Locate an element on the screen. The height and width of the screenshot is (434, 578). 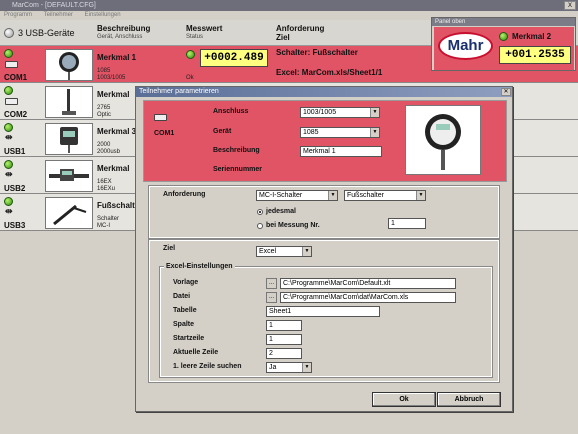
aktuelle-zeile-input: 2 is located at coordinates (284, 353).